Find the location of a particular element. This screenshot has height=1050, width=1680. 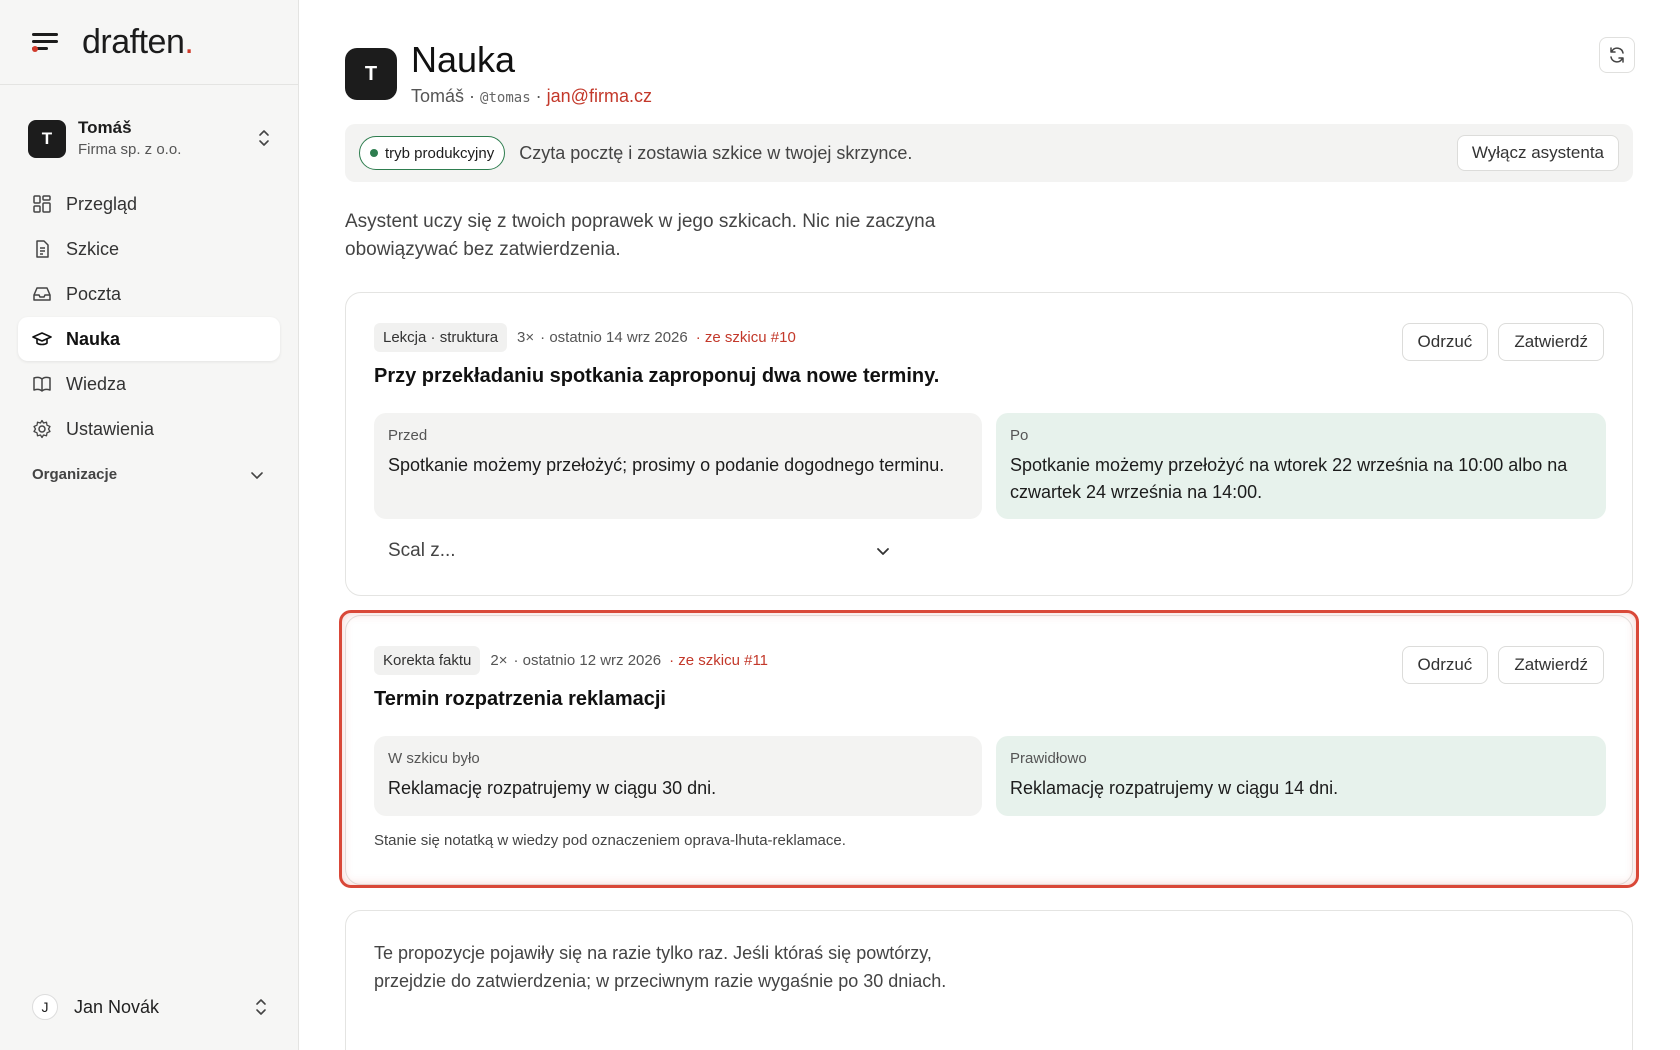

document-icon is located at coordinates (42, 249).